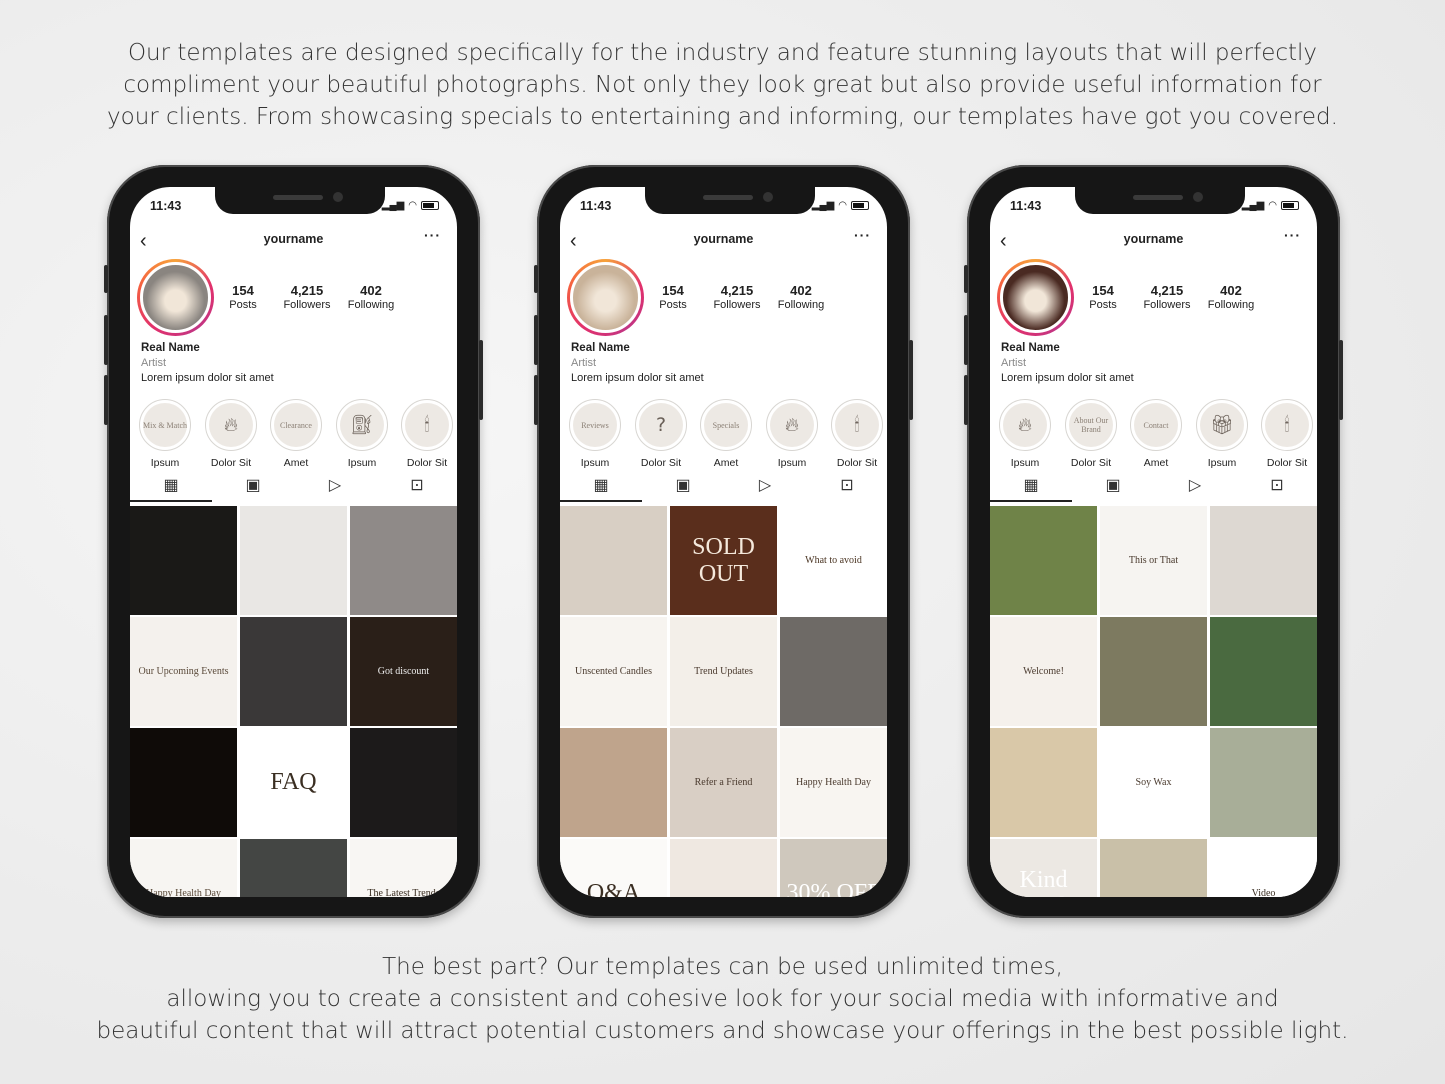 The image size is (1445, 1084). Describe the element at coordinates (613, 868) in the screenshot. I see `grid-post: Q&A` at that location.